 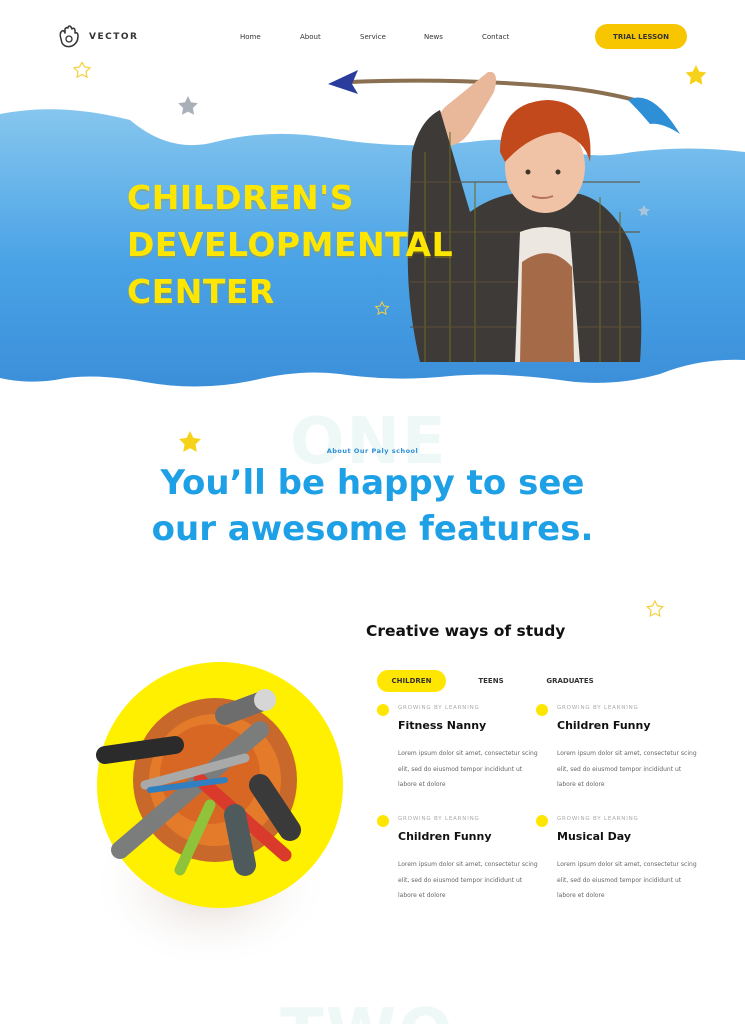 What do you see at coordinates (433, 37) in the screenshot?
I see `nav-link-news: News` at bounding box center [433, 37].